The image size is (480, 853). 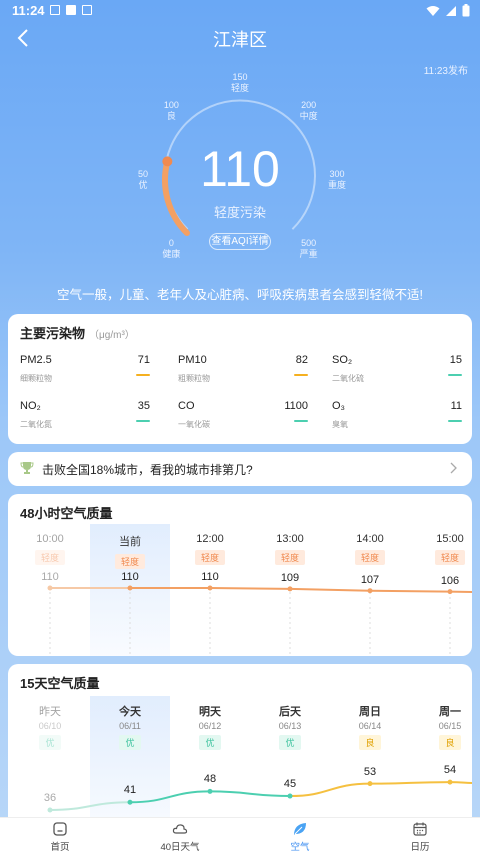 What do you see at coordinates (243, 418) in the screenshot?
I see `pollutant-item: CO 一氧化碳 1100` at bounding box center [243, 418].